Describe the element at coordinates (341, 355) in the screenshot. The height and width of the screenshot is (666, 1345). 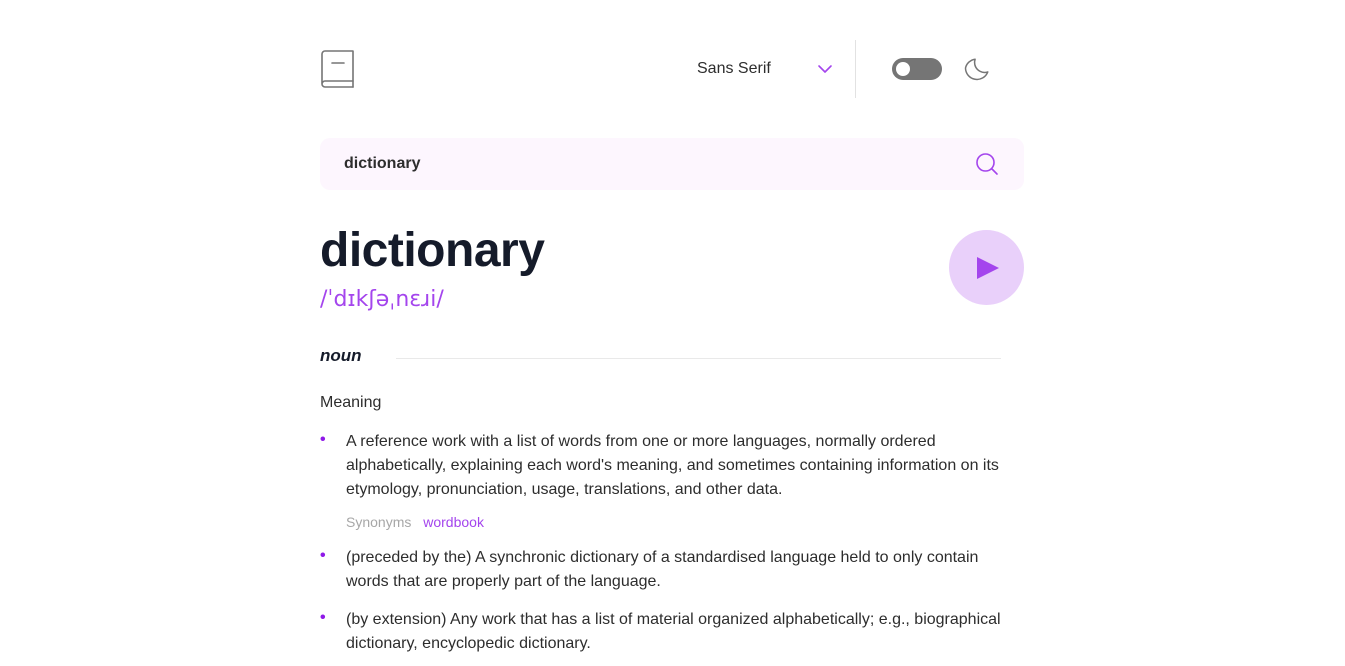
I see `part-of-speech: noun` at that location.